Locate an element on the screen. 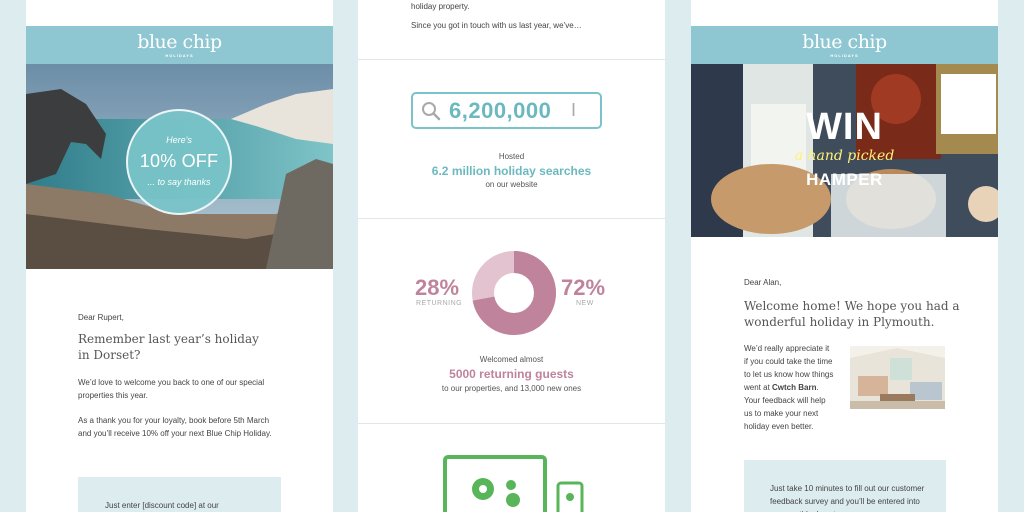 This screenshot has height=512, width=1024. hero-image-coast: Here's 10% OFF ... to say thanks is located at coordinates (179, 166).